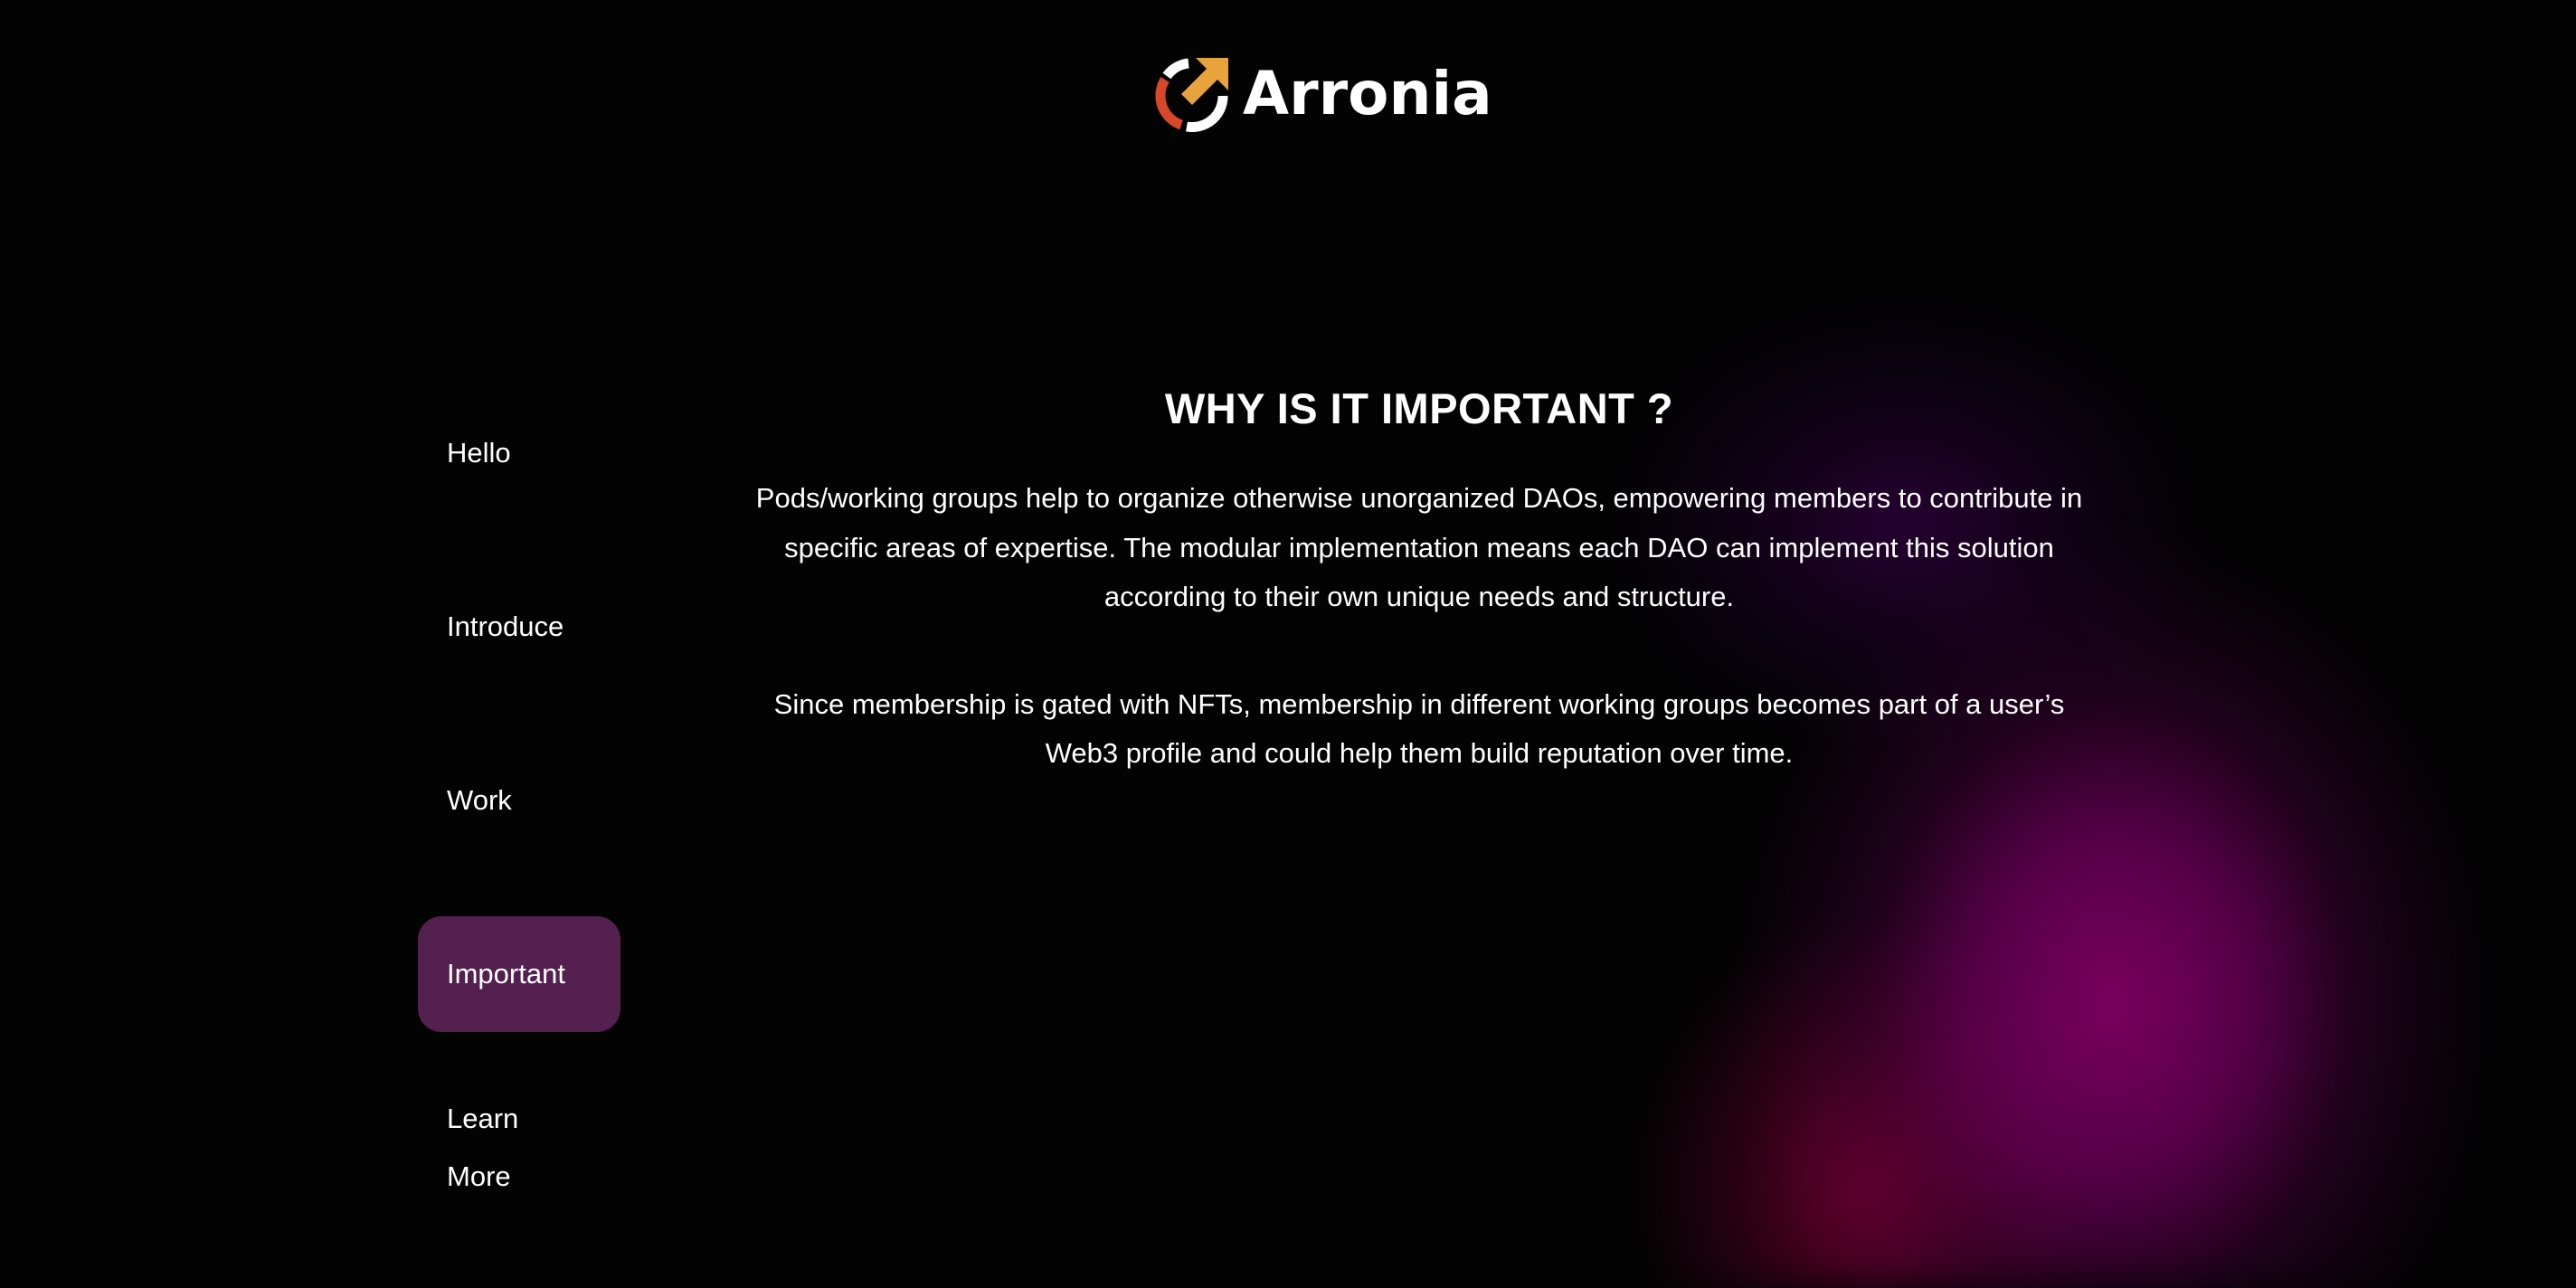 The image size is (2576, 1288). I want to click on brand-logo: Arronia, so click(1323, 94).